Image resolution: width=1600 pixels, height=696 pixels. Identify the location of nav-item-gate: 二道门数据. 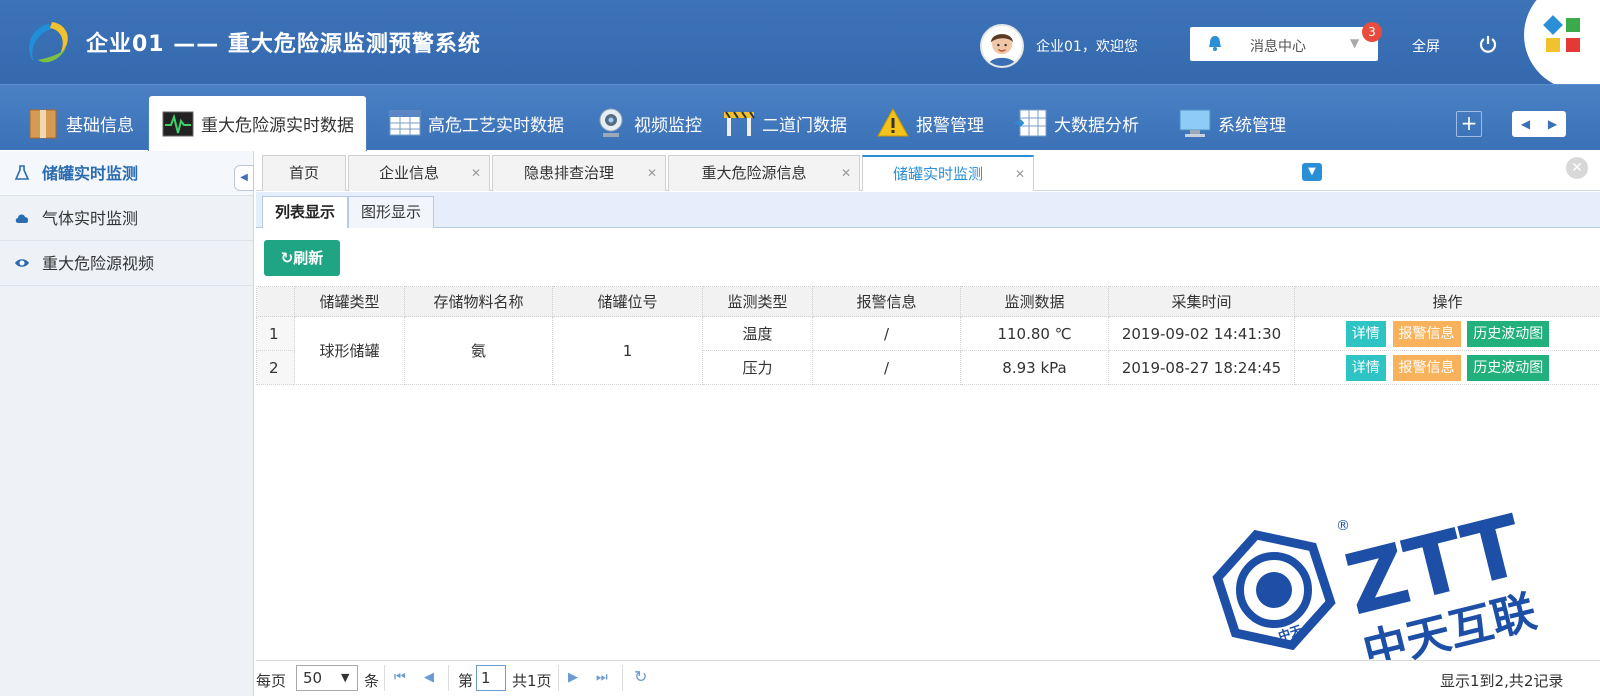
(784, 123).